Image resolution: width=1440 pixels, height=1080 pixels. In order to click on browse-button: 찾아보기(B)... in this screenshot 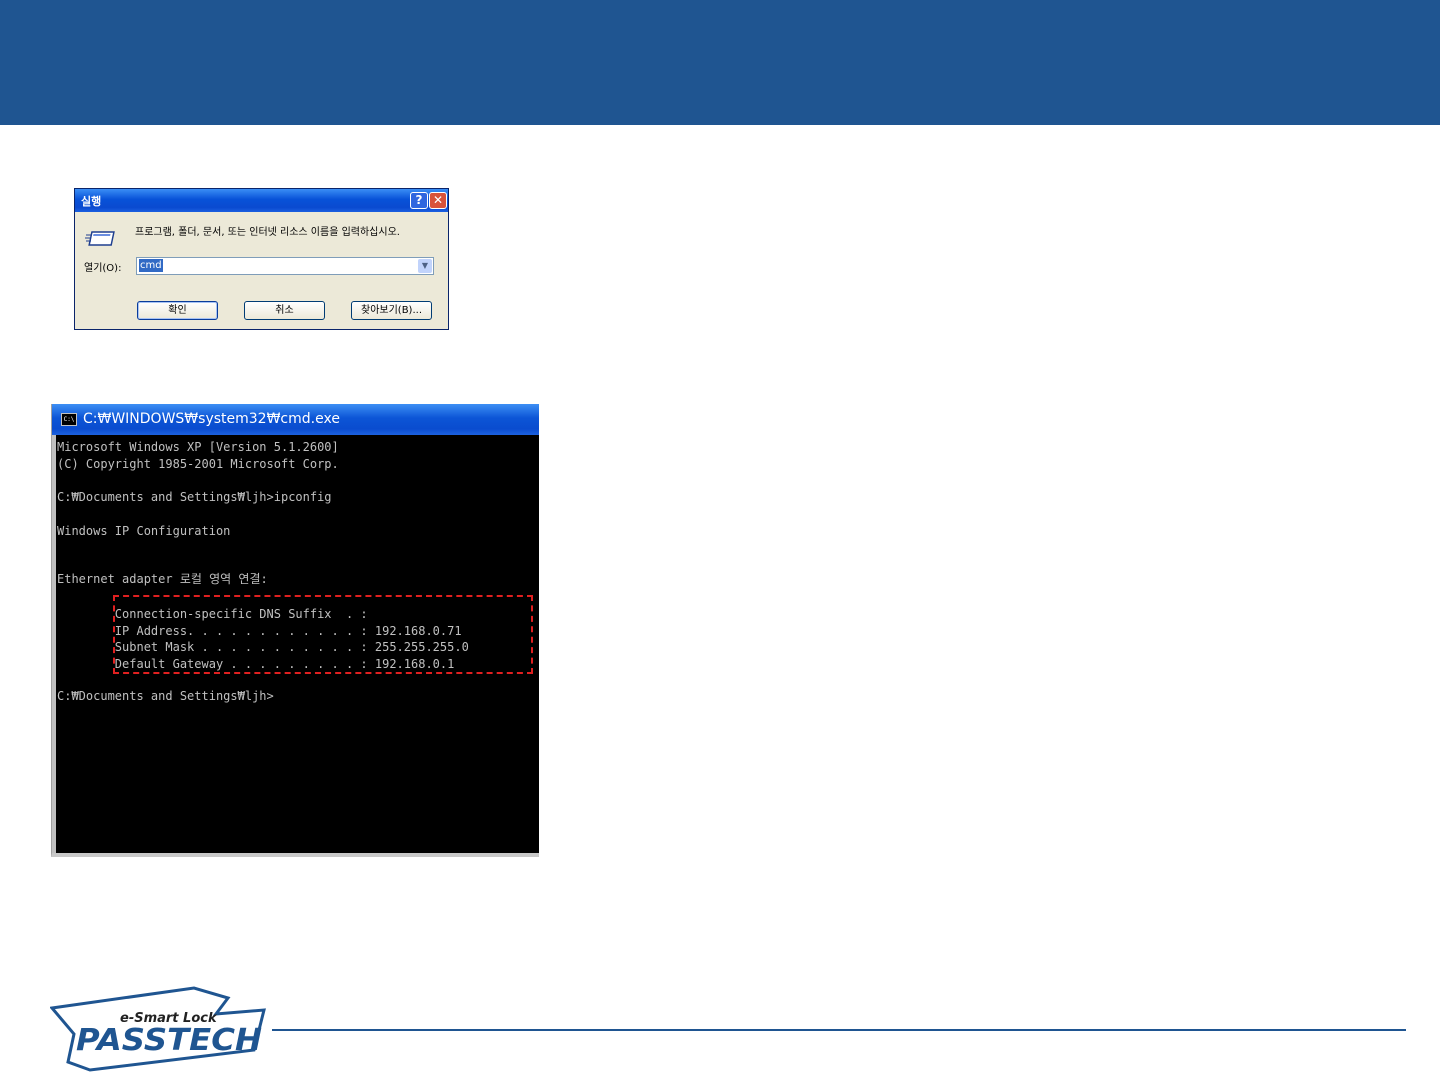, I will do `click(391, 310)`.